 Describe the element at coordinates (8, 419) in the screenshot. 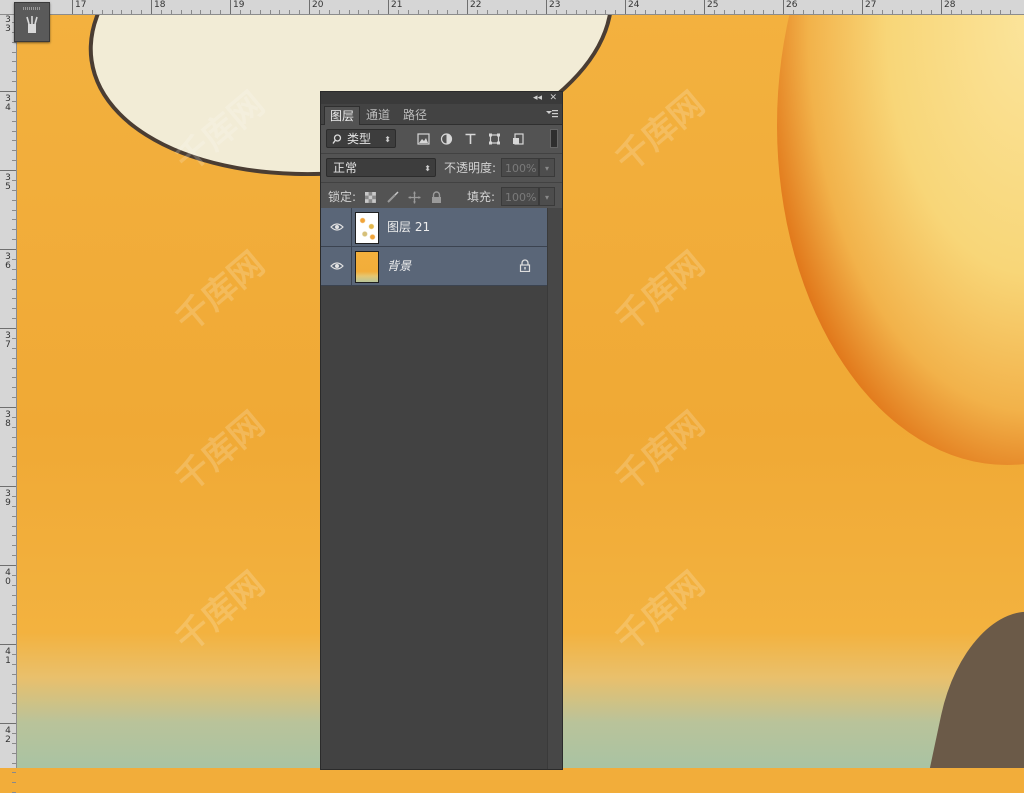

I see `ruler-tick-label: 38` at that location.